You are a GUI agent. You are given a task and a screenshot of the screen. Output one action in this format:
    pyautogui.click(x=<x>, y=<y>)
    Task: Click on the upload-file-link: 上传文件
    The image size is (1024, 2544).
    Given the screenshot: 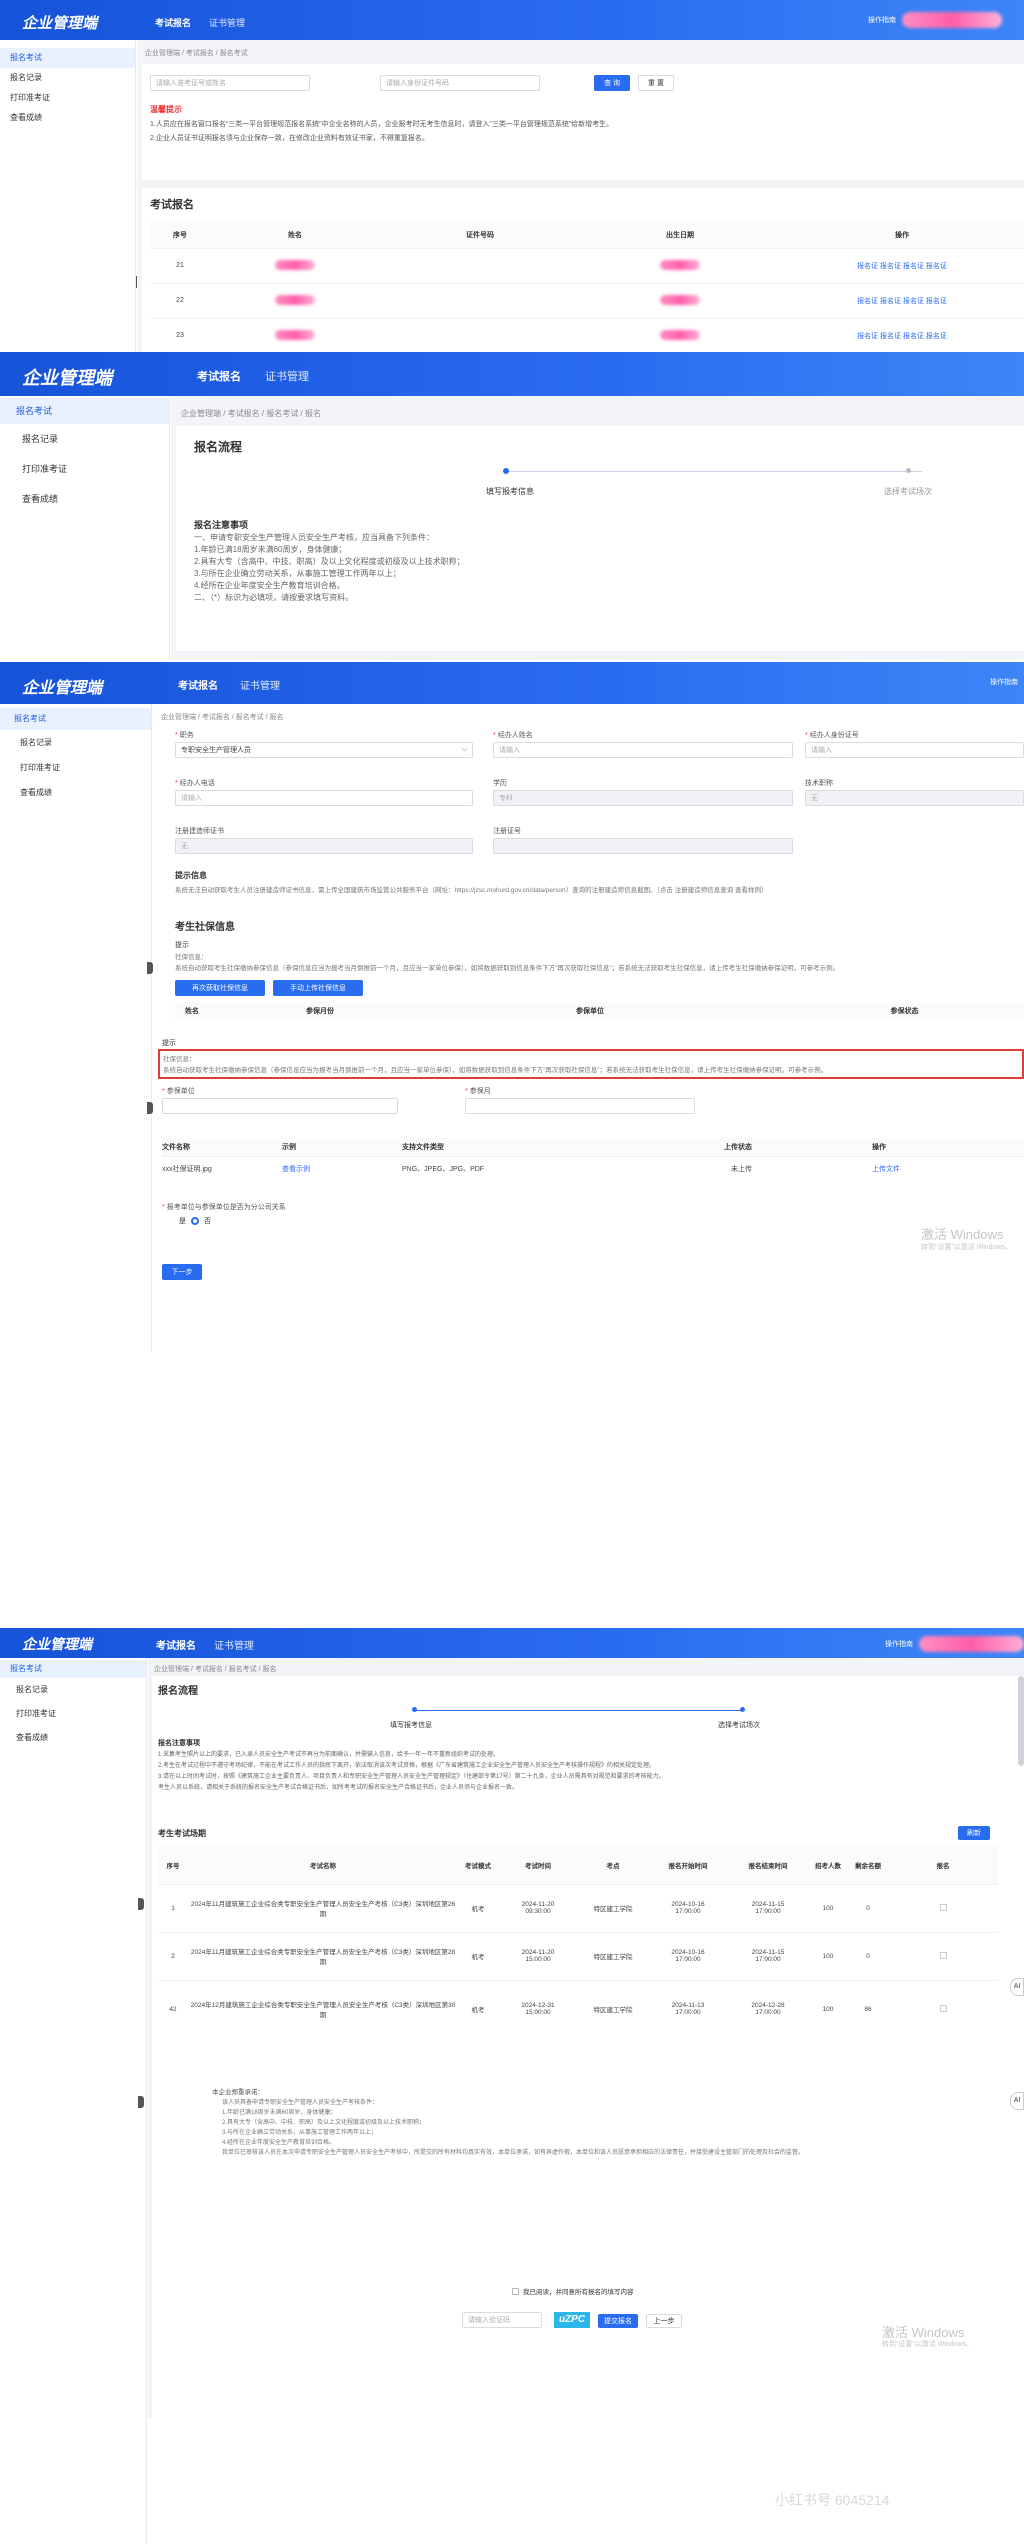 What is the action you would take?
    pyautogui.click(x=886, y=1169)
    